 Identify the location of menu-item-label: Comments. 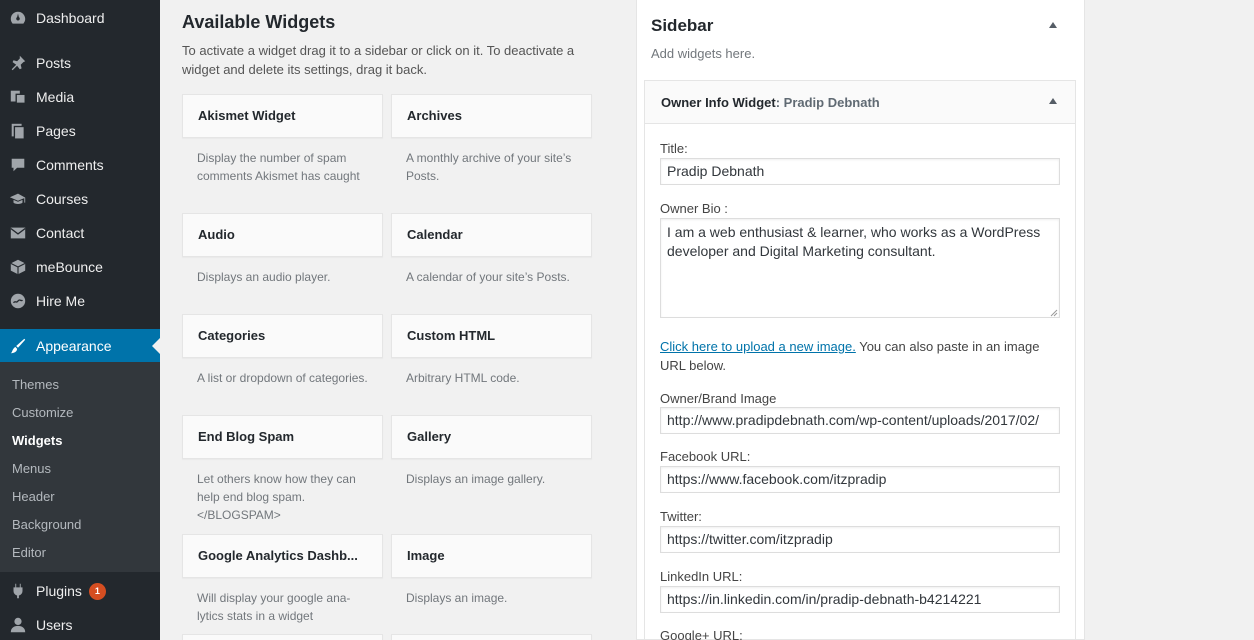
(70, 165).